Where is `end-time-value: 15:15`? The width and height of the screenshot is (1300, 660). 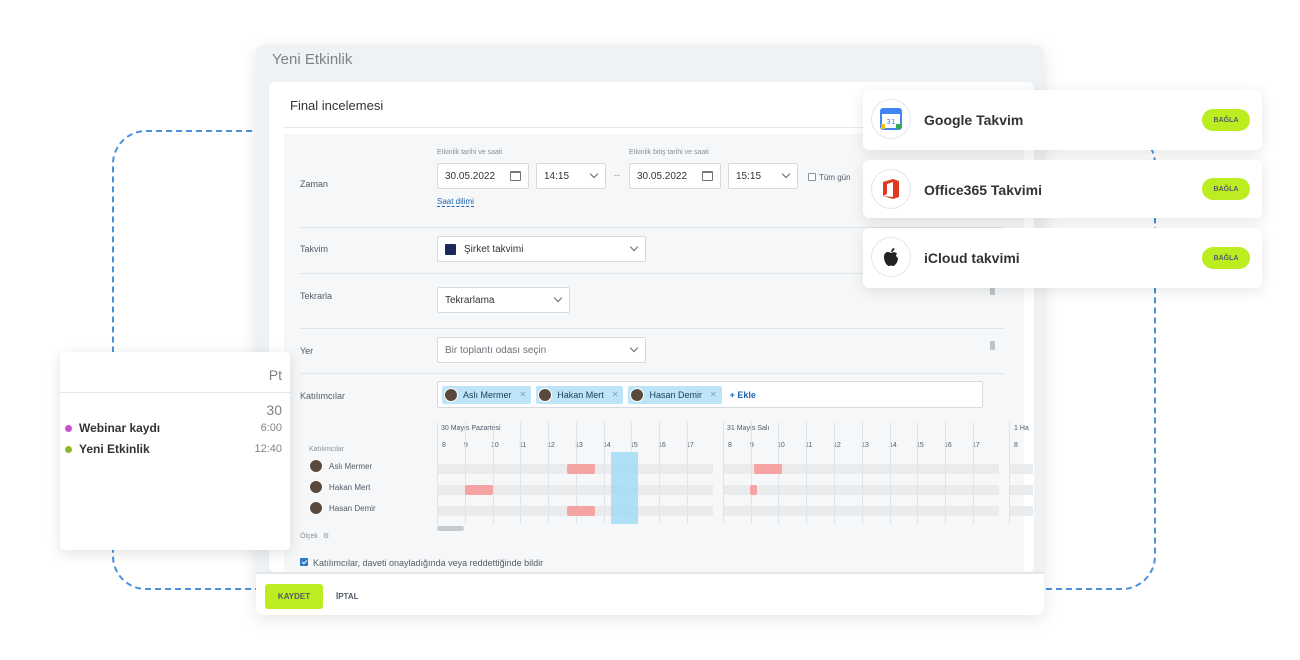
end-time-value: 15:15 is located at coordinates (749, 176).